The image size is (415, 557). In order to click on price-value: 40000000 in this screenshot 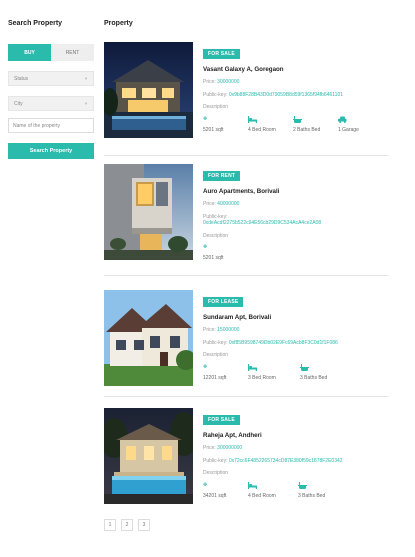, I will do `click(228, 204)`.